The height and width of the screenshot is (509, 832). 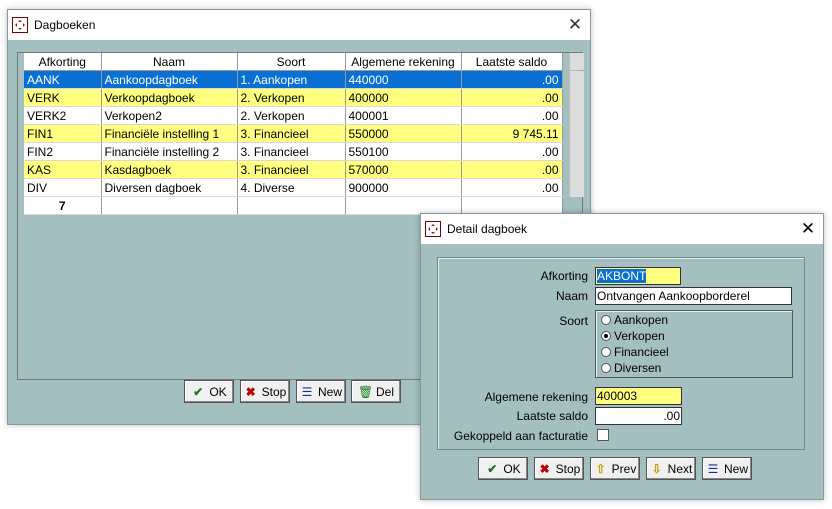 I want to click on cell-rekening: 400000, so click(x=403, y=97).